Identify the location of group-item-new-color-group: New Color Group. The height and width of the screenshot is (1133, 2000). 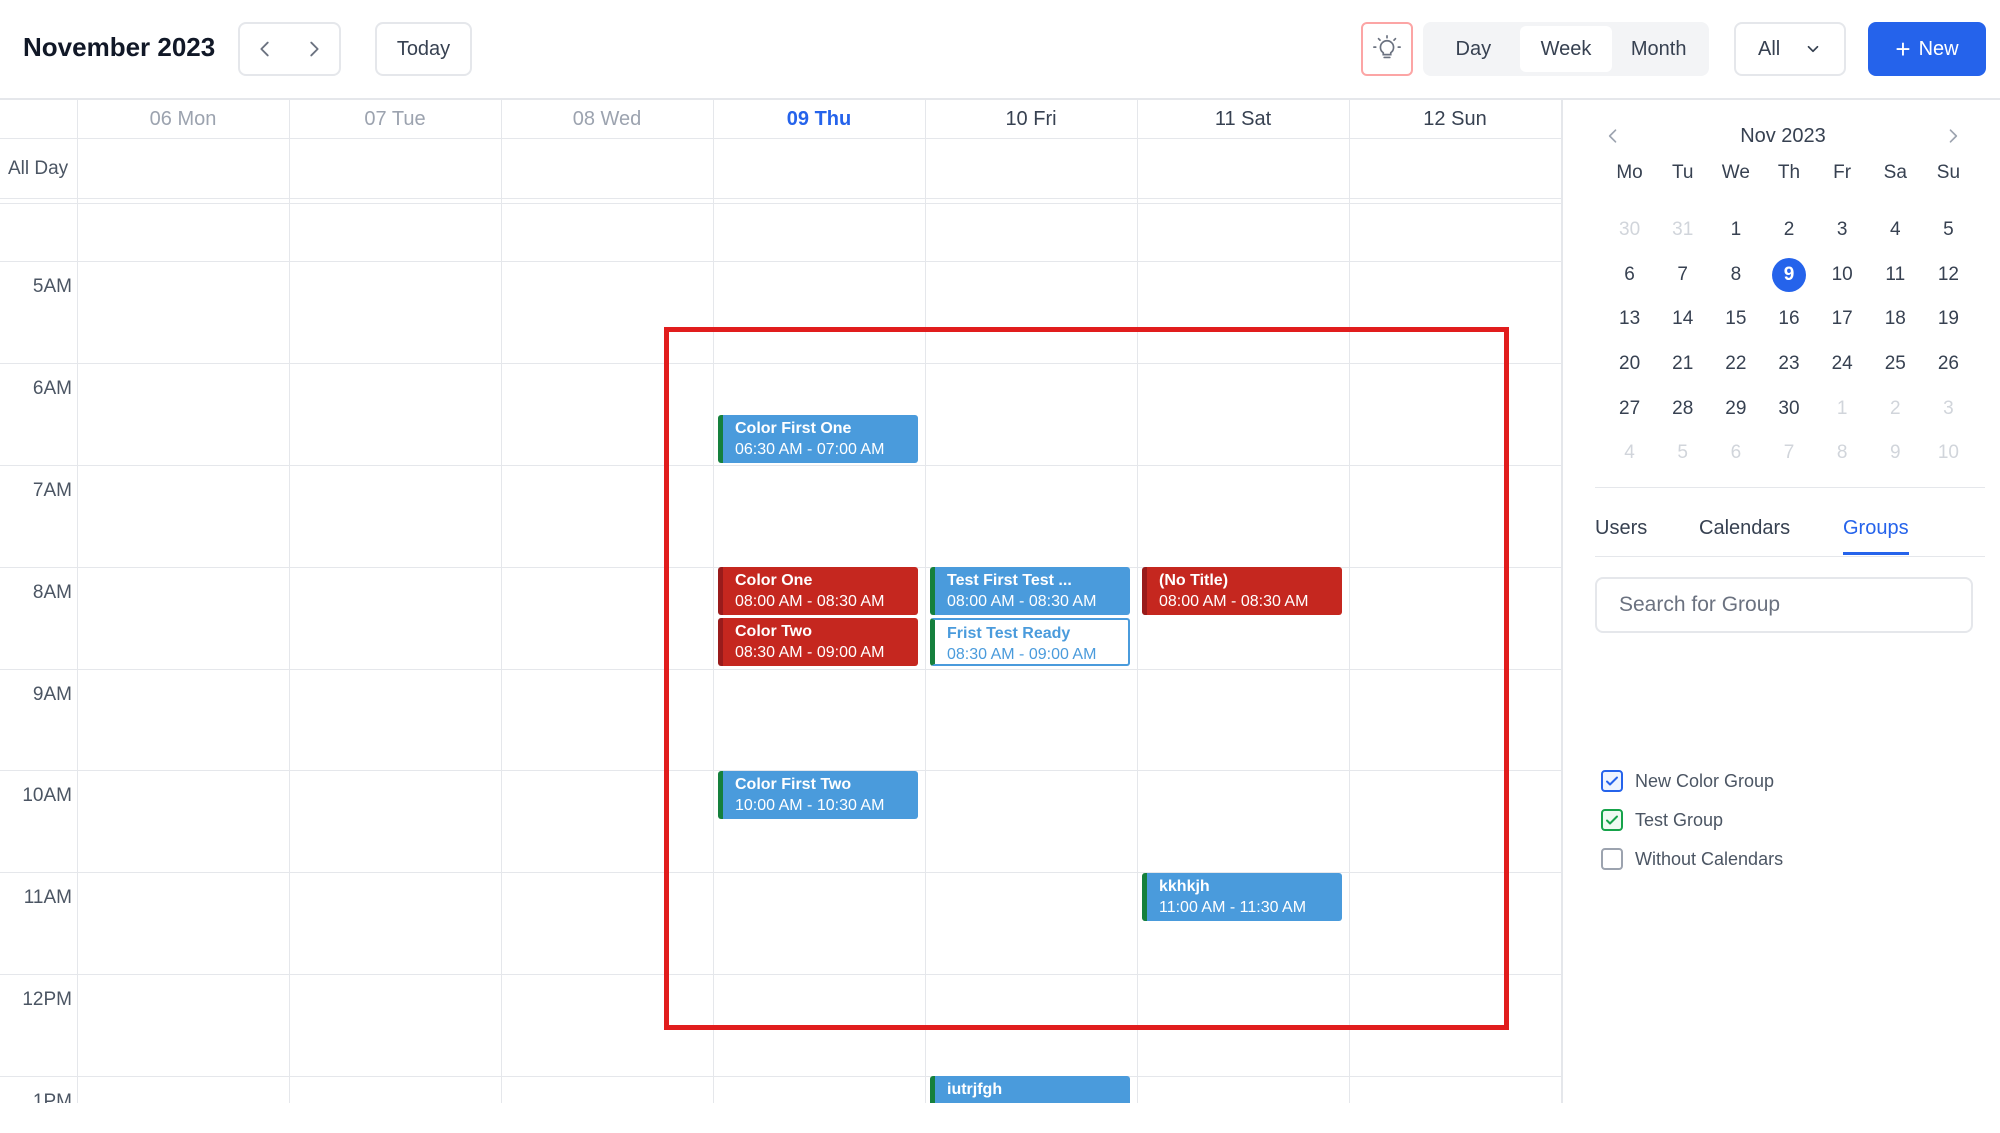
(1687, 781).